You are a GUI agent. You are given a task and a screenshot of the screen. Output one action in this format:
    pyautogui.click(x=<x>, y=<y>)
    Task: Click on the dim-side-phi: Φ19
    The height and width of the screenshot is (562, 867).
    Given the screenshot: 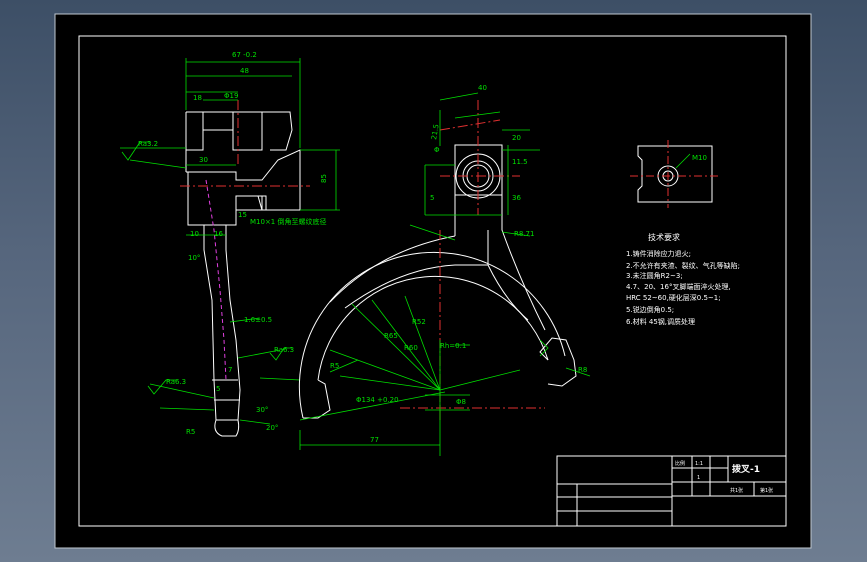 What is the action you would take?
    pyautogui.click(x=231, y=96)
    